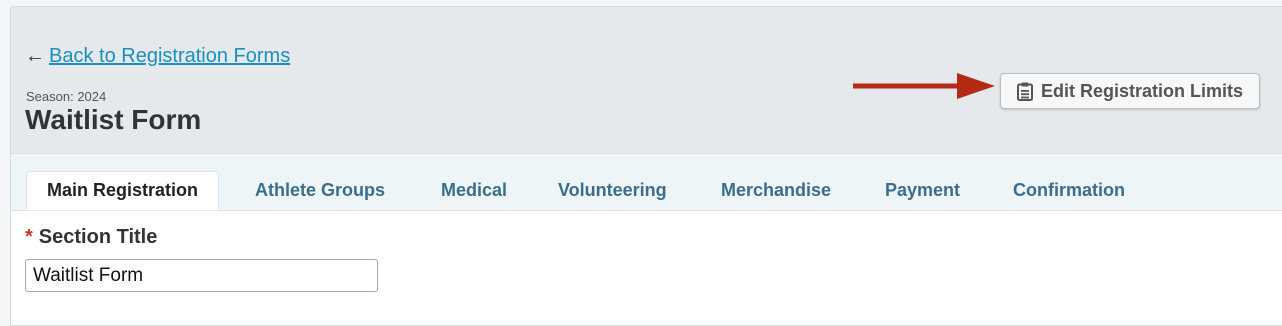 The image size is (1282, 326). What do you see at coordinates (924, 86) in the screenshot?
I see `annotation-arrow-icon` at bounding box center [924, 86].